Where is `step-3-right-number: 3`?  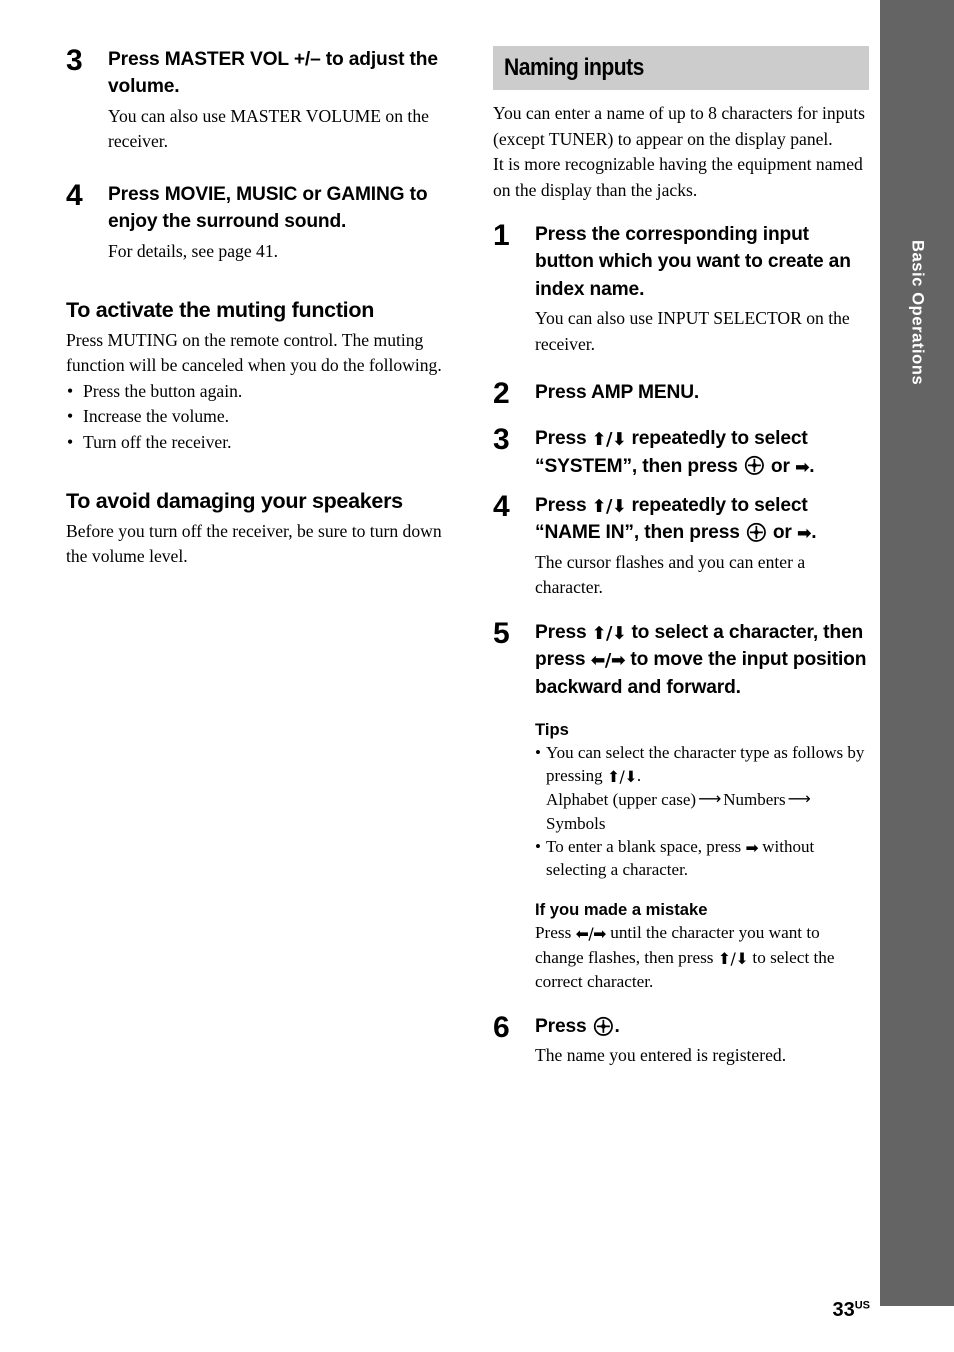 step-3-right-number: 3 is located at coordinates (501, 440).